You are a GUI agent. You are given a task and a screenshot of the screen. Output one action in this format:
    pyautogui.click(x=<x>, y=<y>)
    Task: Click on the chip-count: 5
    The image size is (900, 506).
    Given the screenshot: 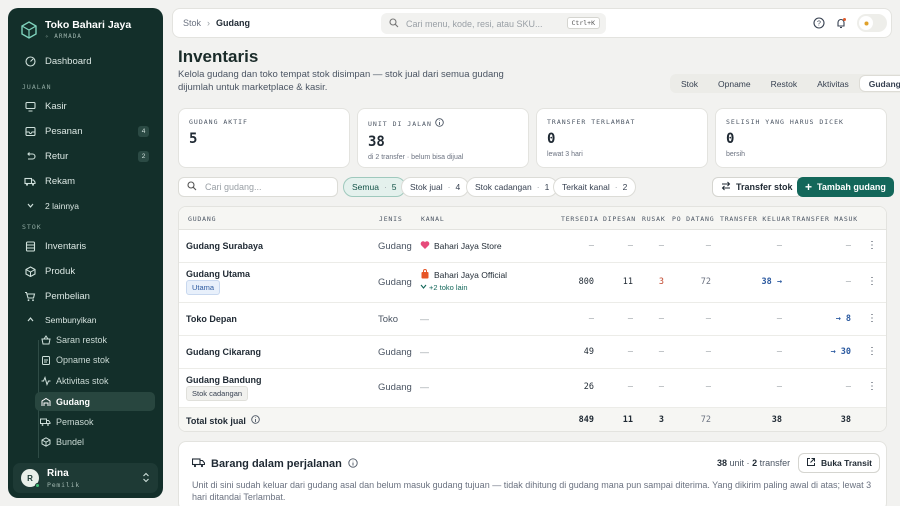 What is the action you would take?
    pyautogui.click(x=394, y=187)
    